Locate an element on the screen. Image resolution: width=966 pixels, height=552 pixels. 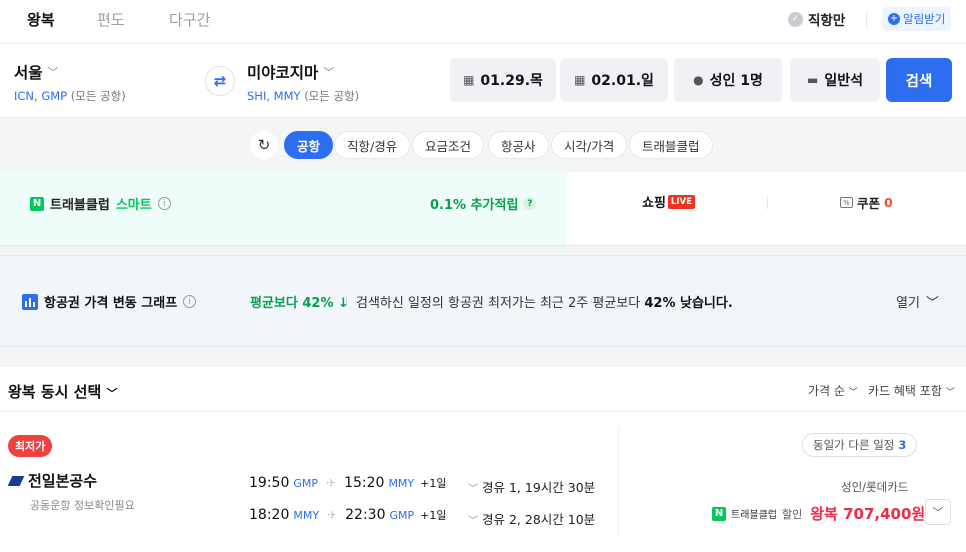
shopping-label: 쇼핑 is located at coordinates (654, 203).